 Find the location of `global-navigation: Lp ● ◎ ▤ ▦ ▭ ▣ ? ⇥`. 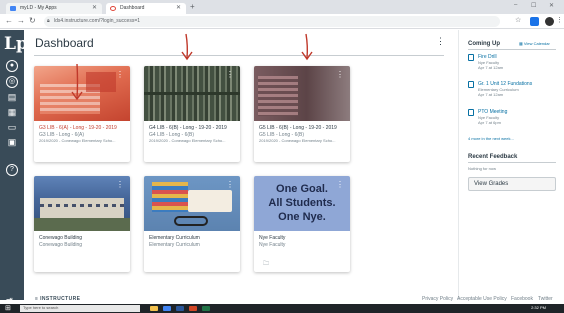

global-navigation: Lp ● ◎ ▤ ▦ ▭ ▣ ? ⇥ is located at coordinates (14, 167).